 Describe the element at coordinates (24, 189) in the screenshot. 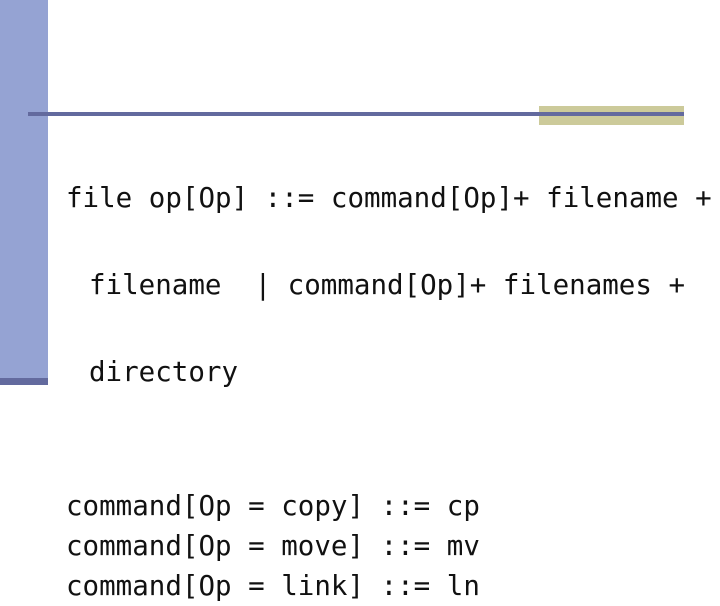

I see `sidebar-accent-bar` at that location.